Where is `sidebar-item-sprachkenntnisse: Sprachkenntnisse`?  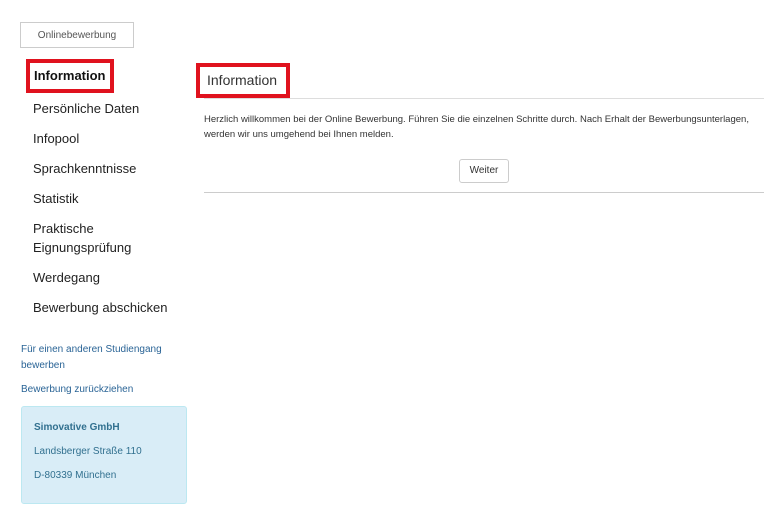
sidebar-item-sprachkenntnisse: Sprachkenntnisse is located at coordinates (105, 174).